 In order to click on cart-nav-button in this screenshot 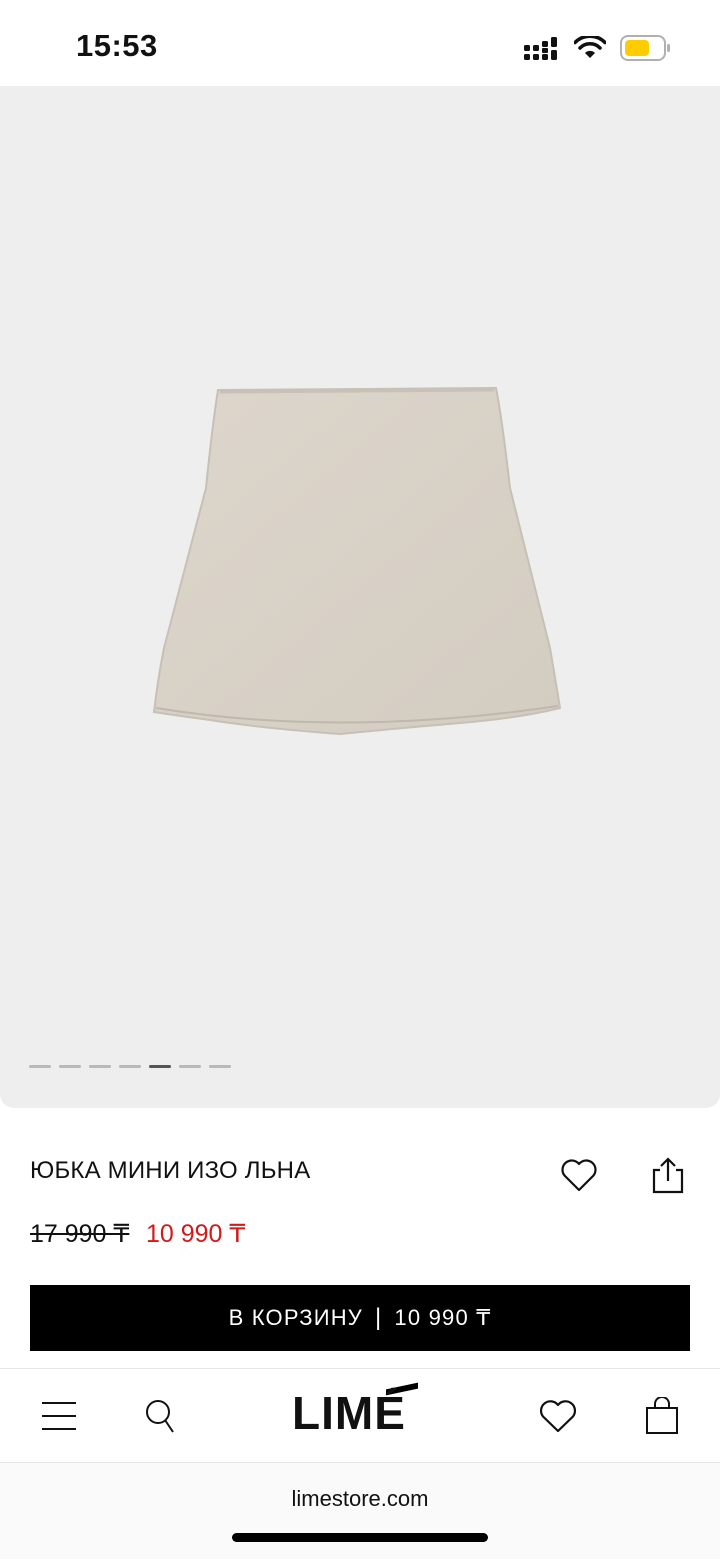, I will do `click(662, 1416)`.